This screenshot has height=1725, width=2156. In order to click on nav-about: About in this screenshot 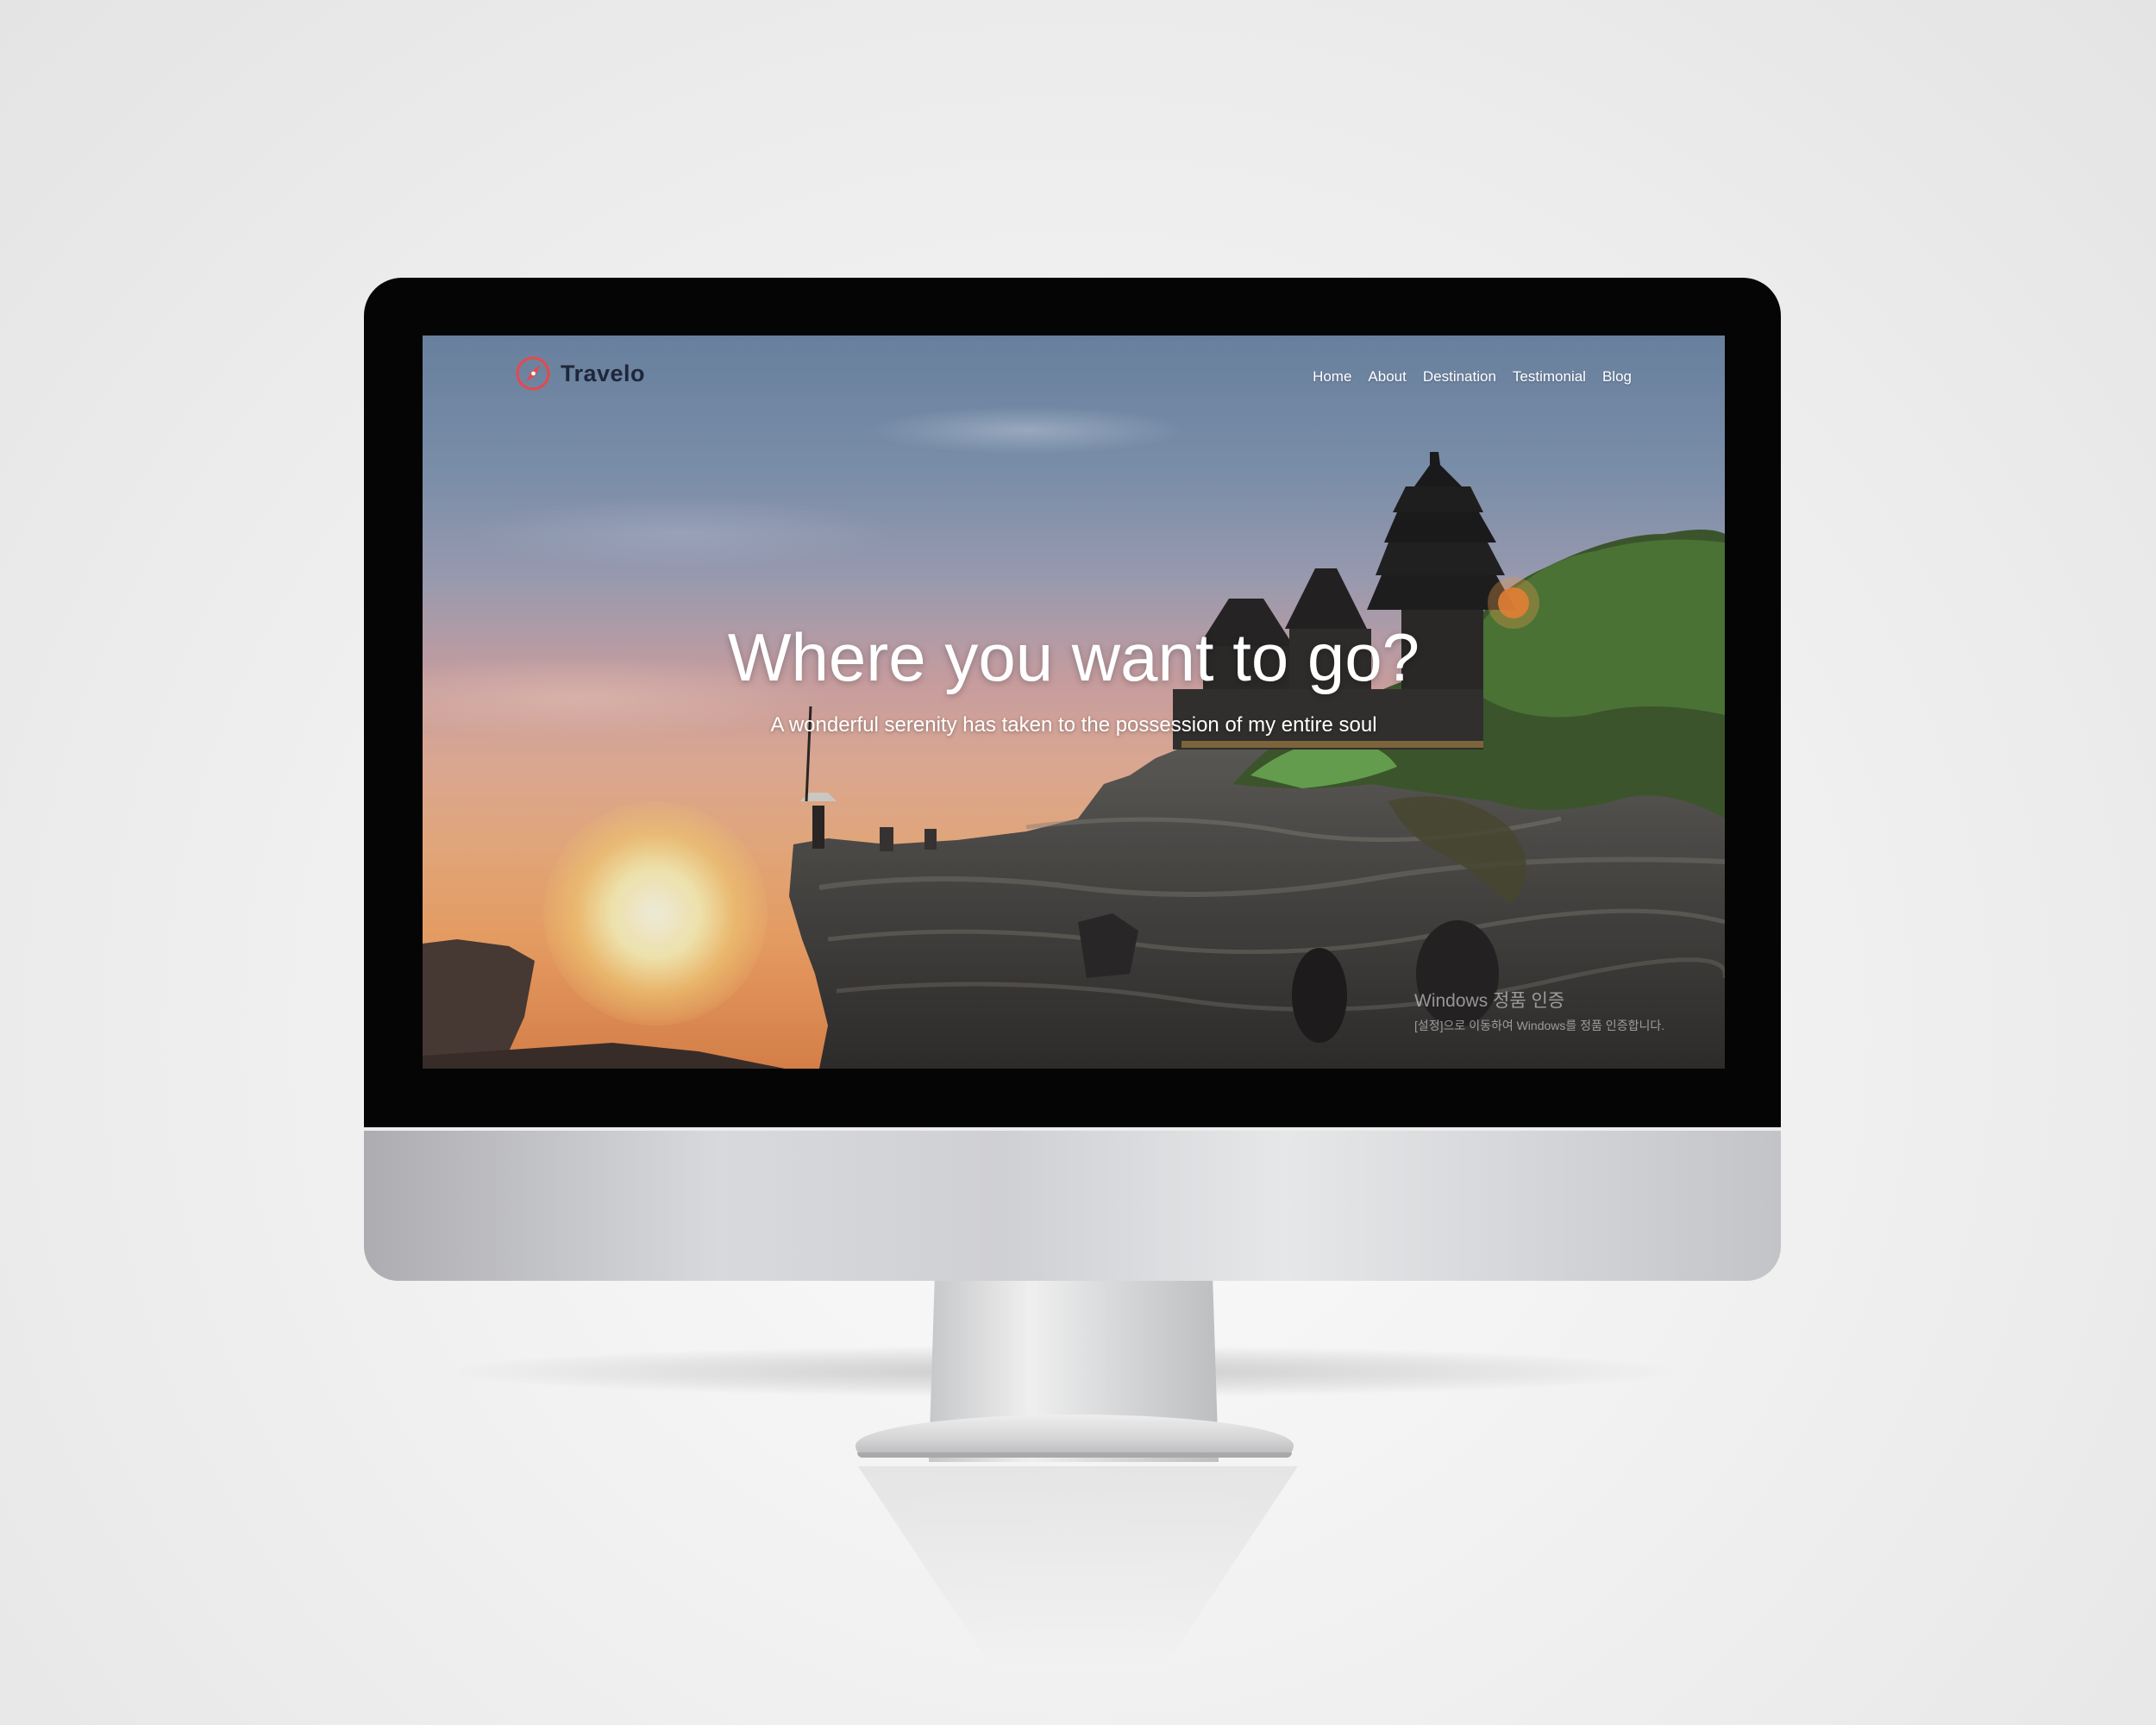, I will do `click(1387, 377)`.